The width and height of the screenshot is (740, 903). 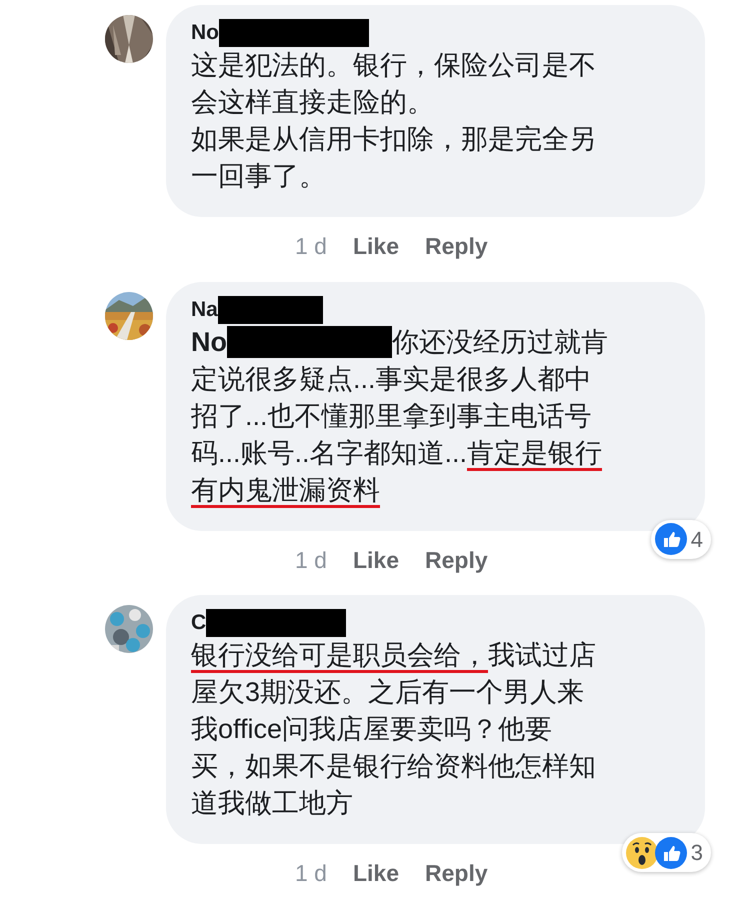 I want to click on reaction-count: 3, so click(x=666, y=852).